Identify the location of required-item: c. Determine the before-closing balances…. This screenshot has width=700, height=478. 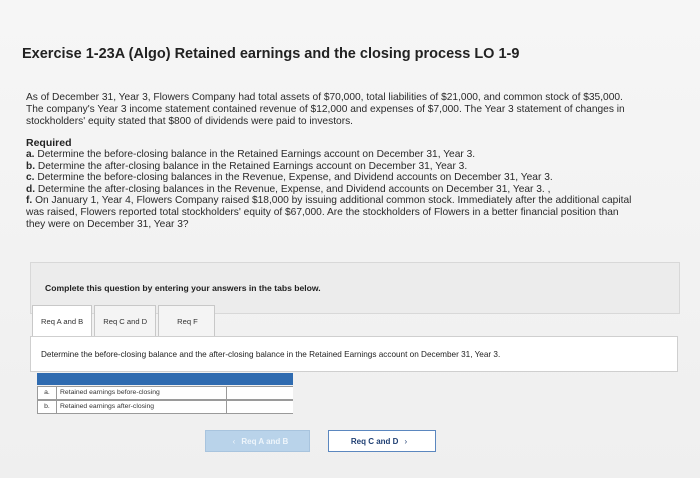
(356, 178).